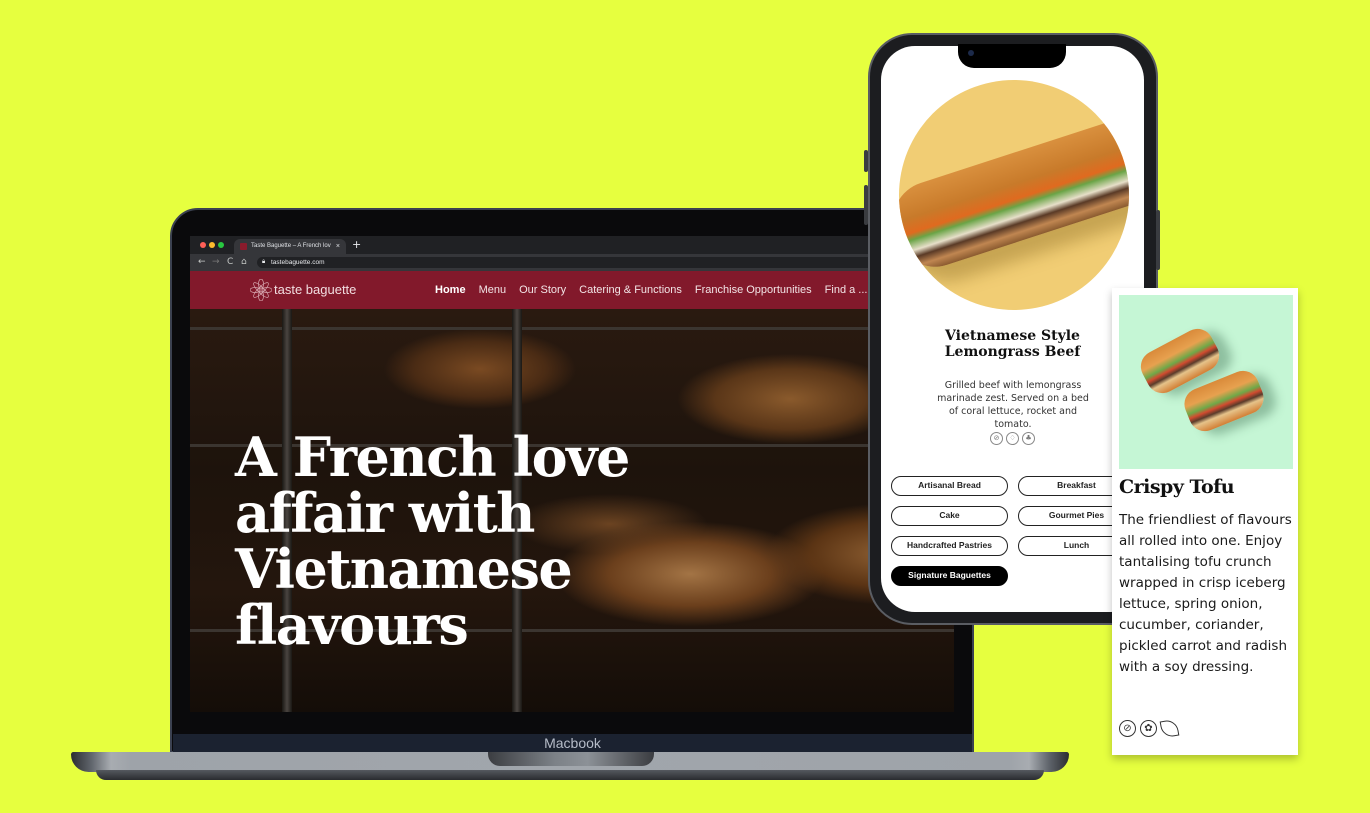  What do you see at coordinates (1206, 382) in the screenshot?
I see `card-image` at bounding box center [1206, 382].